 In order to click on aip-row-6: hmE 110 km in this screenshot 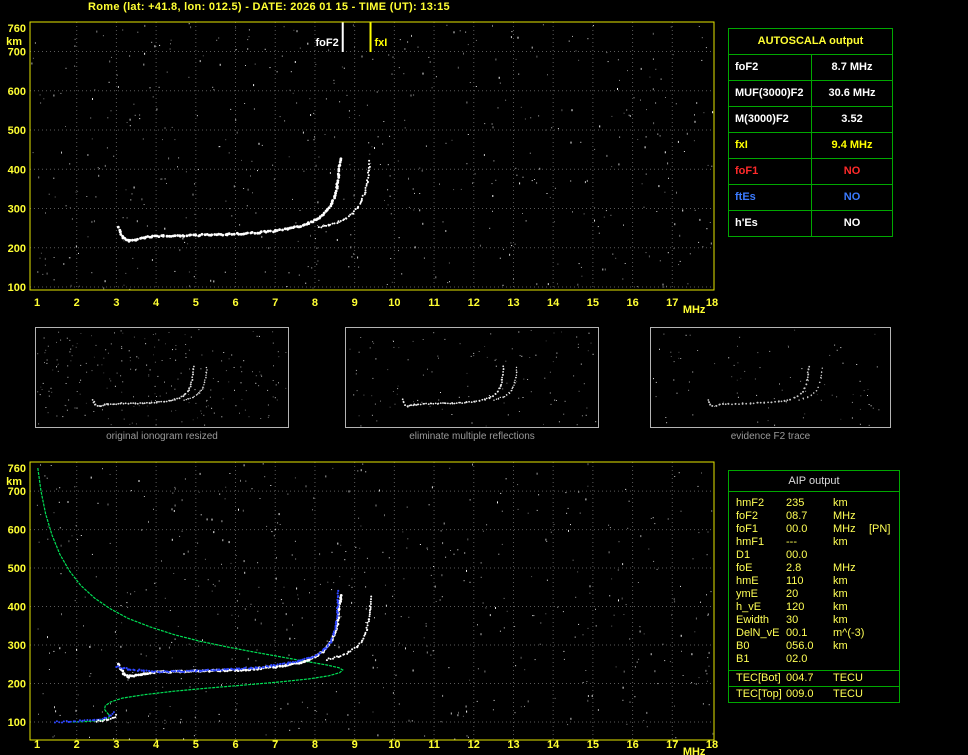, I will do `click(814, 581)`.